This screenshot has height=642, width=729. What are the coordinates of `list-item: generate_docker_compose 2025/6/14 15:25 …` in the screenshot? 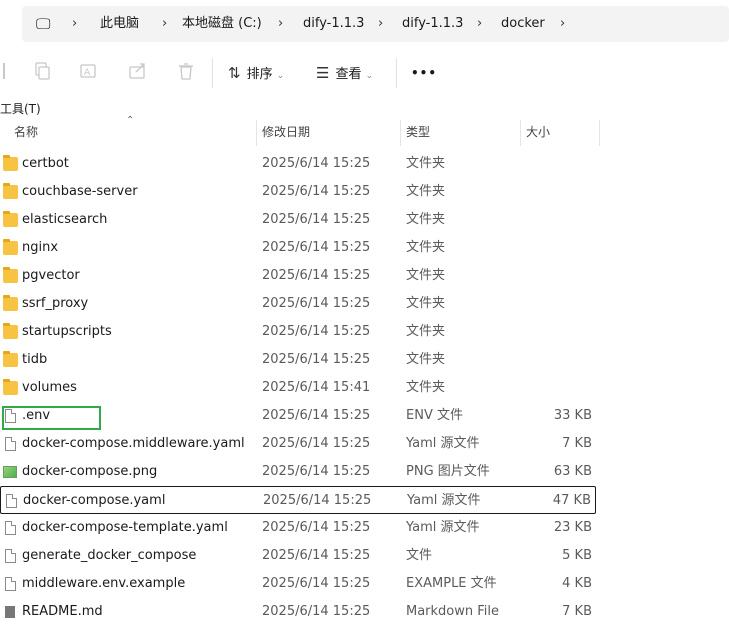 It's located at (300, 556).